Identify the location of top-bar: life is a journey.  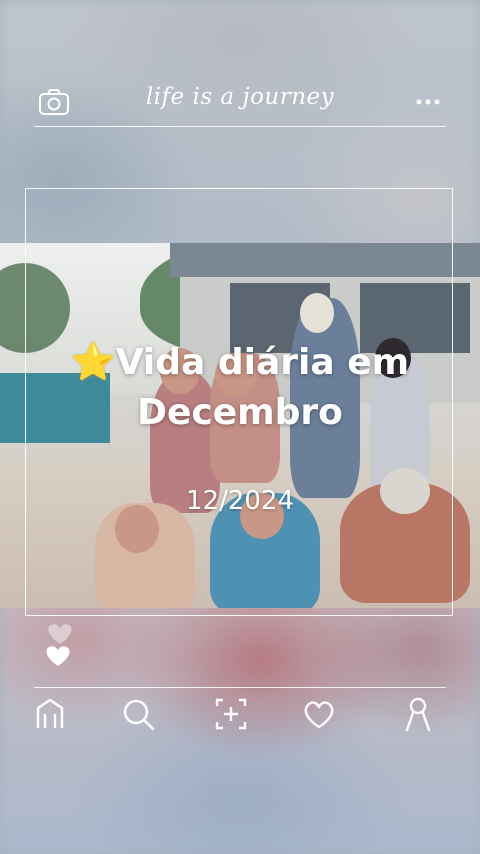
(240, 102).